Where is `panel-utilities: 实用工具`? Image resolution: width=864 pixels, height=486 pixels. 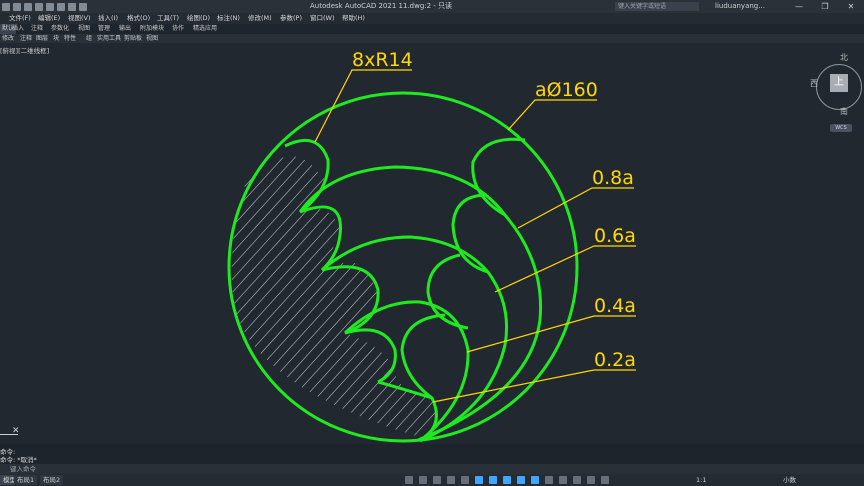
panel-utilities: 实用工具 is located at coordinates (109, 38).